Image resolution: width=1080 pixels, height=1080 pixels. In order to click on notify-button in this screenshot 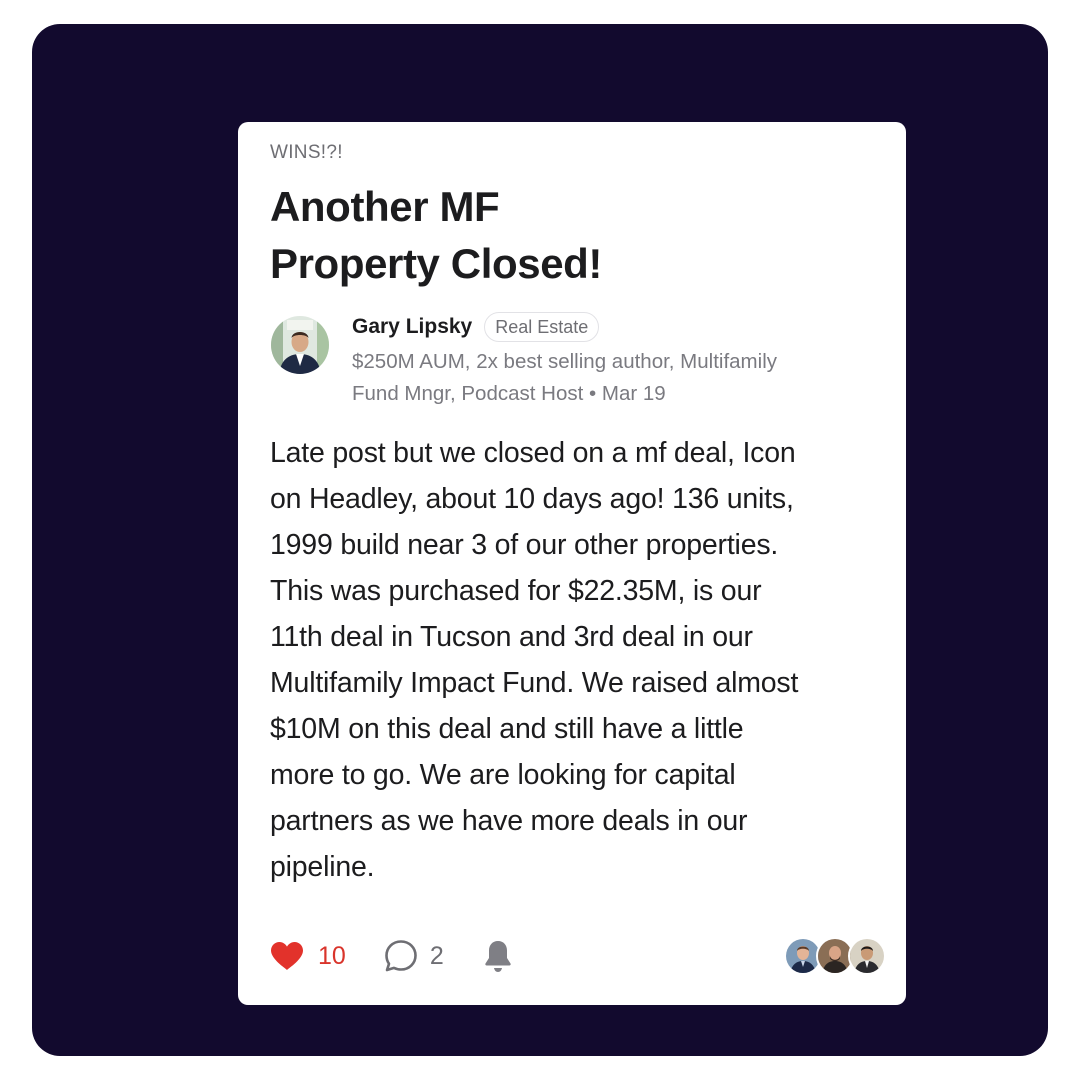, I will do `click(498, 956)`.